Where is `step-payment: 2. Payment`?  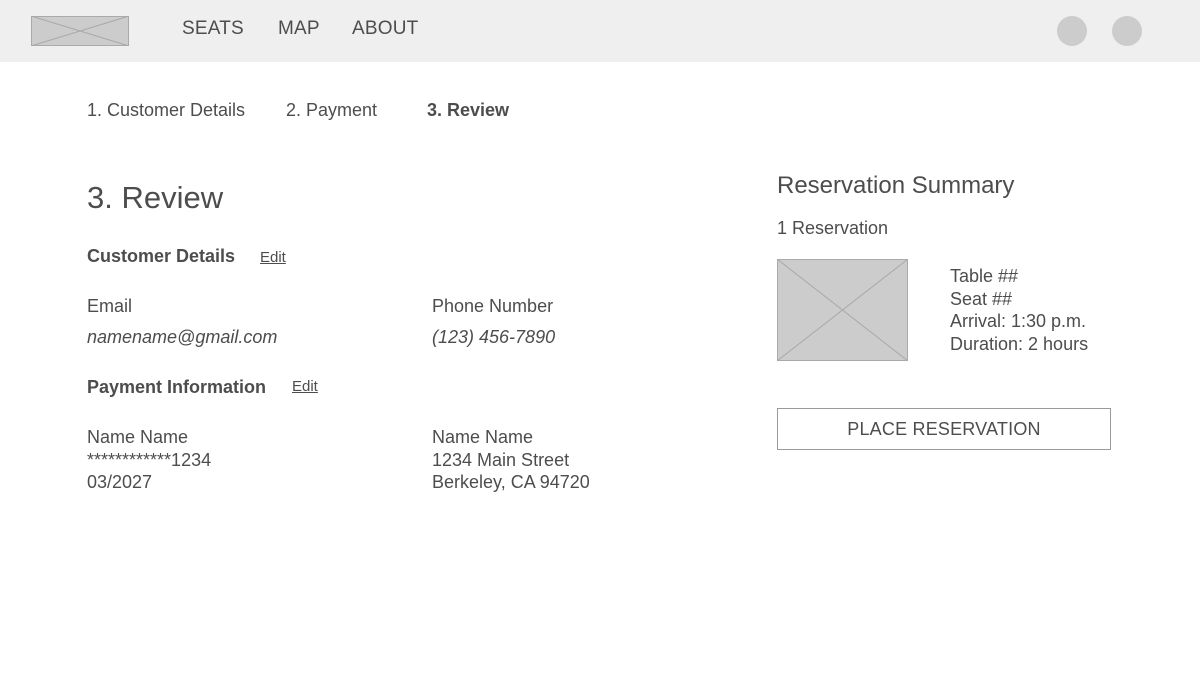 step-payment: 2. Payment is located at coordinates (331, 110).